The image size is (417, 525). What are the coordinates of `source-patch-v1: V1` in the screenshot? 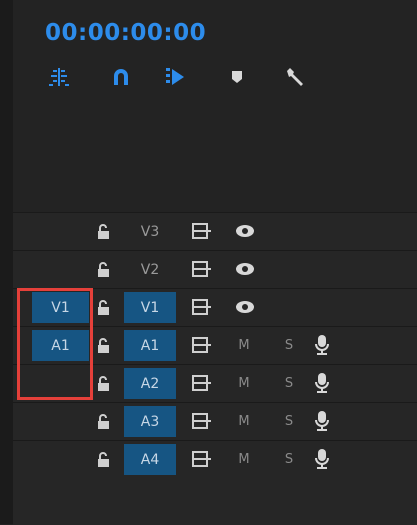 It's located at (60, 307).